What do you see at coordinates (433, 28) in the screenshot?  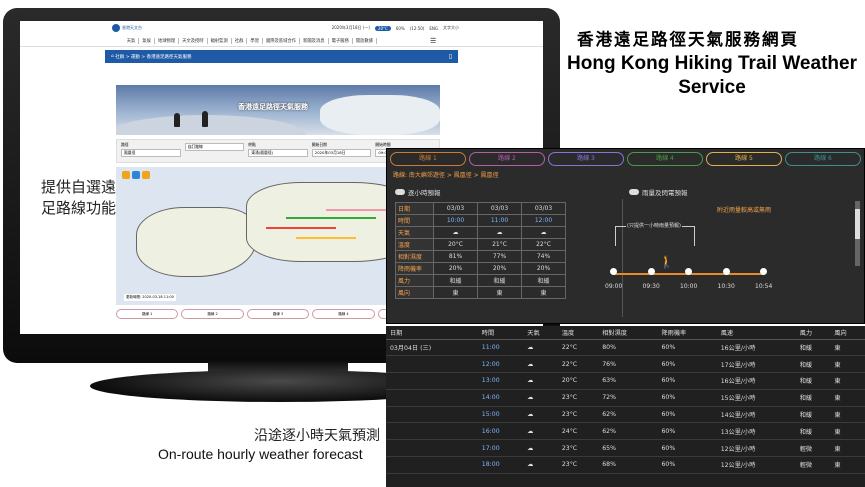 I see `lang-link: ENG` at bounding box center [433, 28].